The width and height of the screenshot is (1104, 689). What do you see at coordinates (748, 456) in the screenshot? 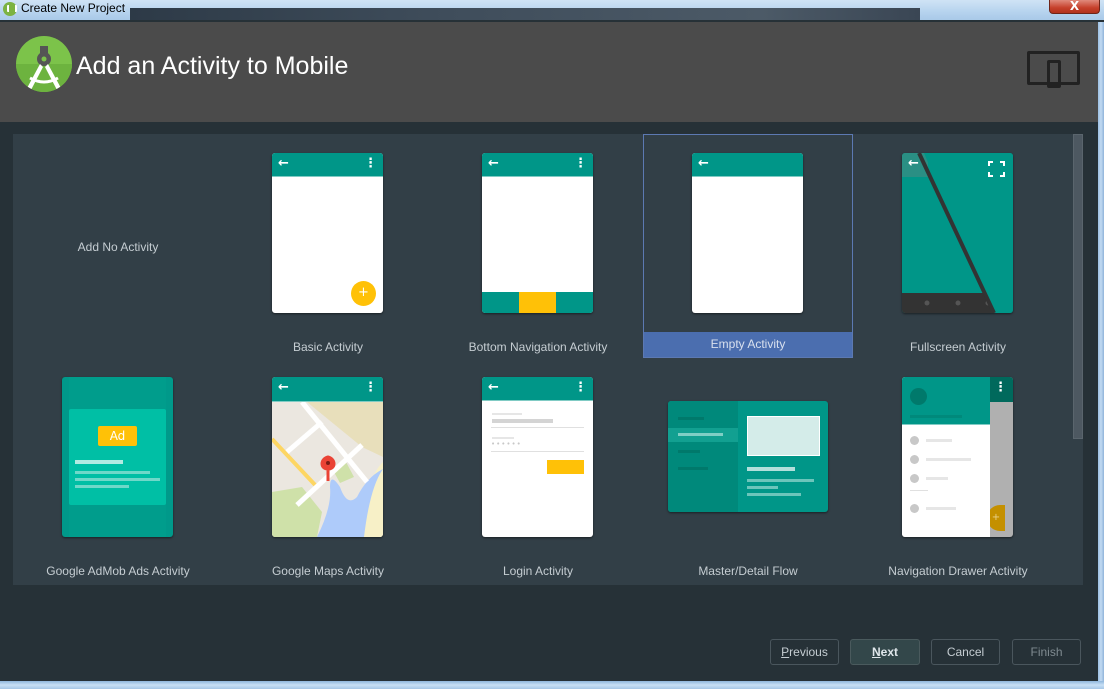
I see `master-detail-thumbnail` at bounding box center [748, 456].